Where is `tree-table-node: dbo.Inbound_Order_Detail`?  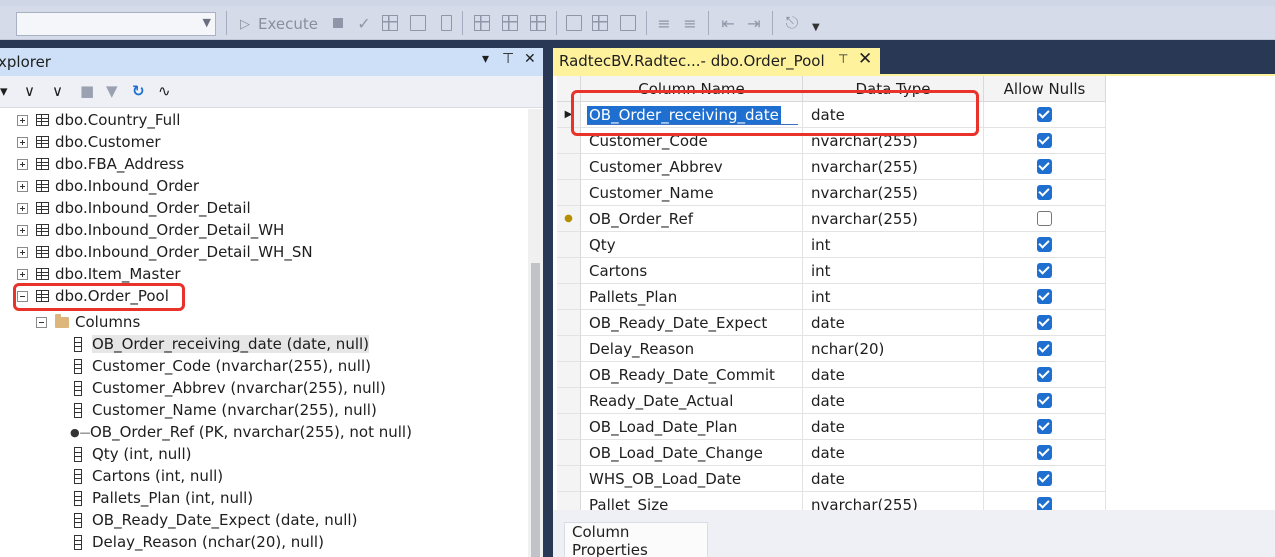
tree-table-node: dbo.Inbound_Order_Detail is located at coordinates (134, 208).